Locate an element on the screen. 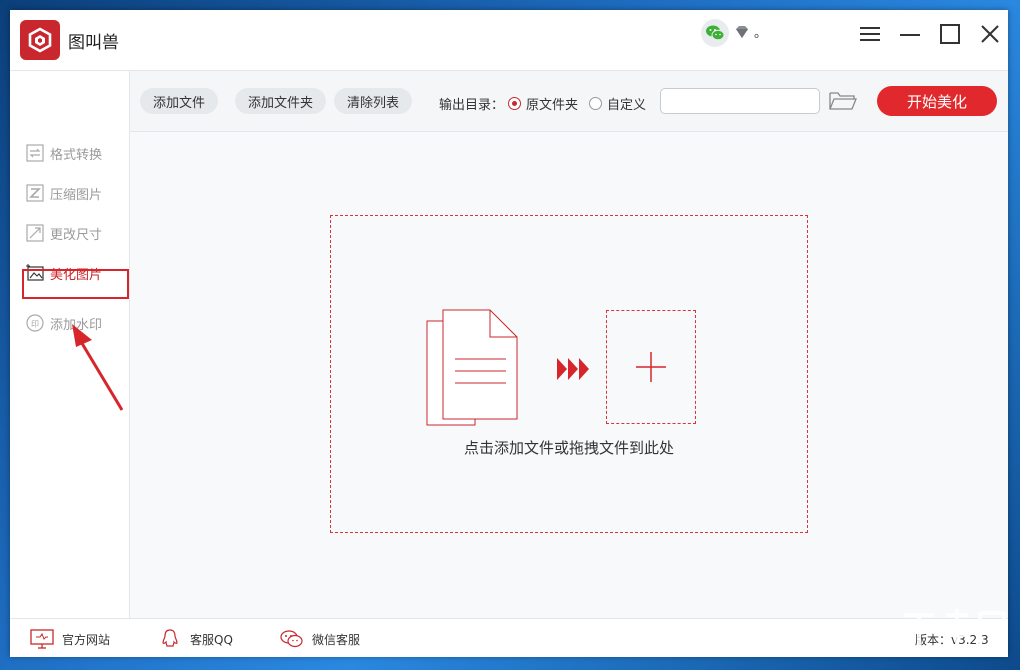 The image size is (1020, 670). wechat-login-icon is located at coordinates (715, 33).